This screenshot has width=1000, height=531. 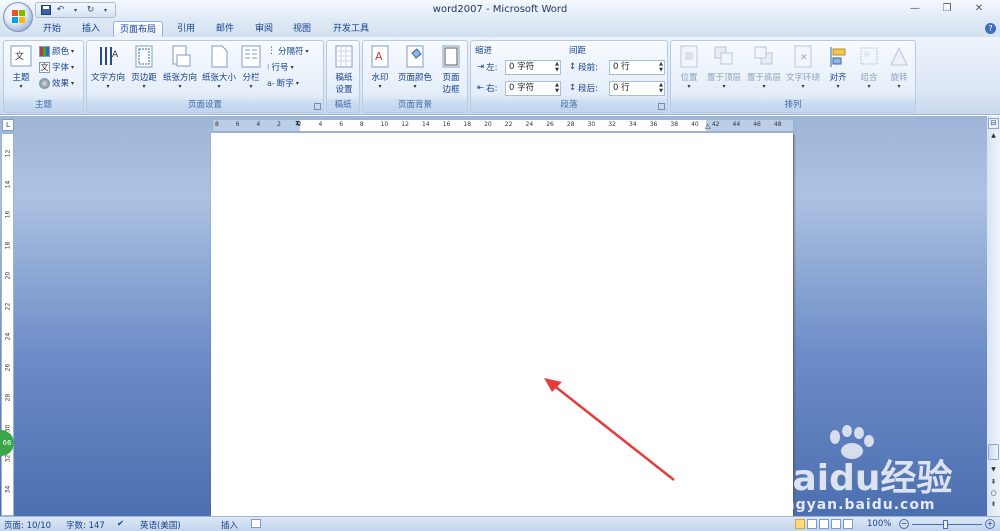 What do you see at coordinates (979, 9) in the screenshot?
I see `close-icon: ✕` at bounding box center [979, 9].